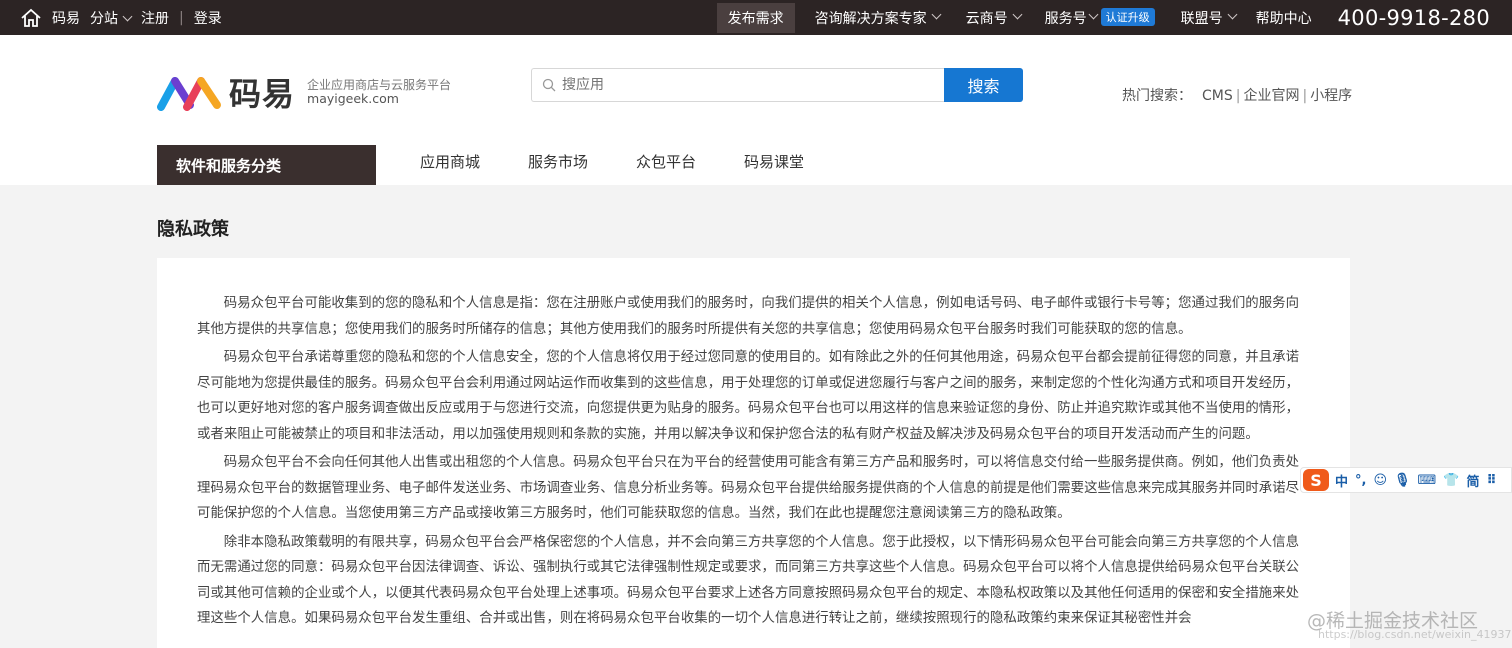 The width and height of the screenshot is (1512, 648). Describe the element at coordinates (31, 18) in the screenshot. I see `home-icon` at that location.